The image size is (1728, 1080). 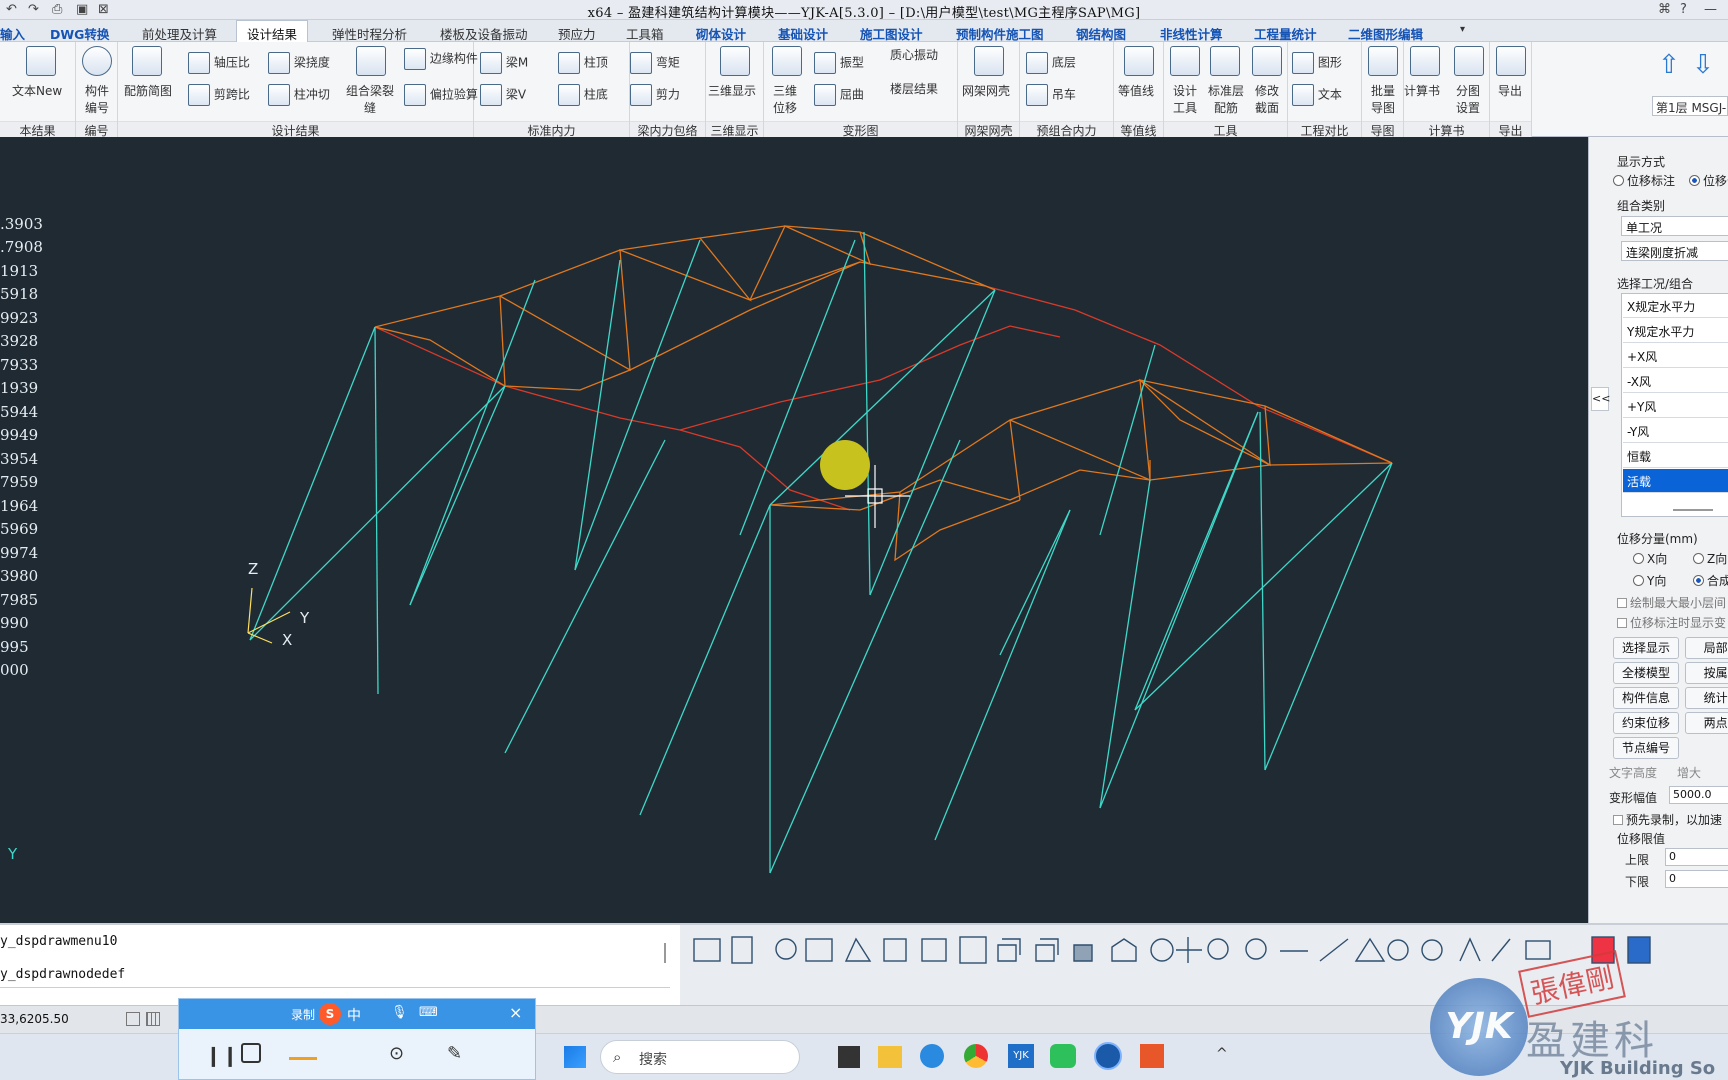 I want to click on contour-button: 等值线, so click(x=1136, y=90).